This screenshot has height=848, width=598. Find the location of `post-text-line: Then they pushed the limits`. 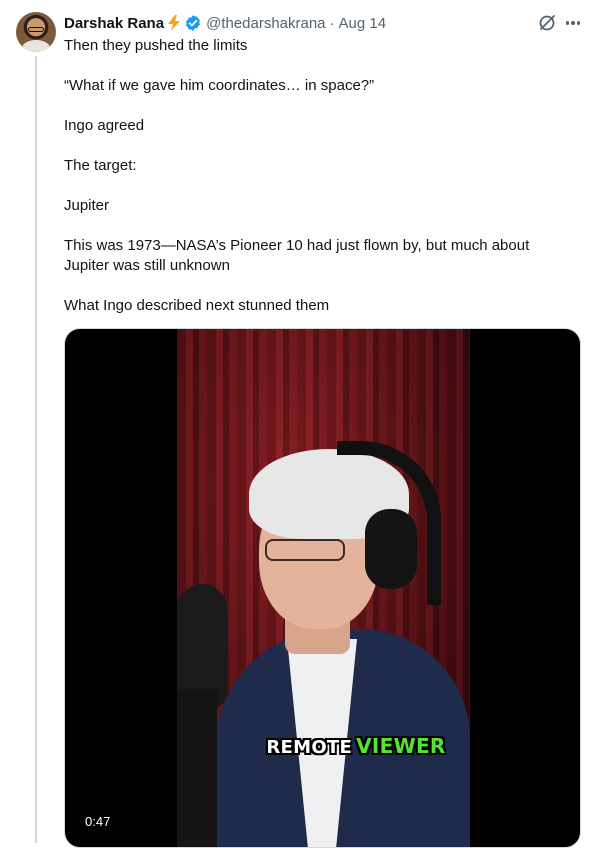

post-text-line: Then they pushed the limits is located at coordinates (156, 45).